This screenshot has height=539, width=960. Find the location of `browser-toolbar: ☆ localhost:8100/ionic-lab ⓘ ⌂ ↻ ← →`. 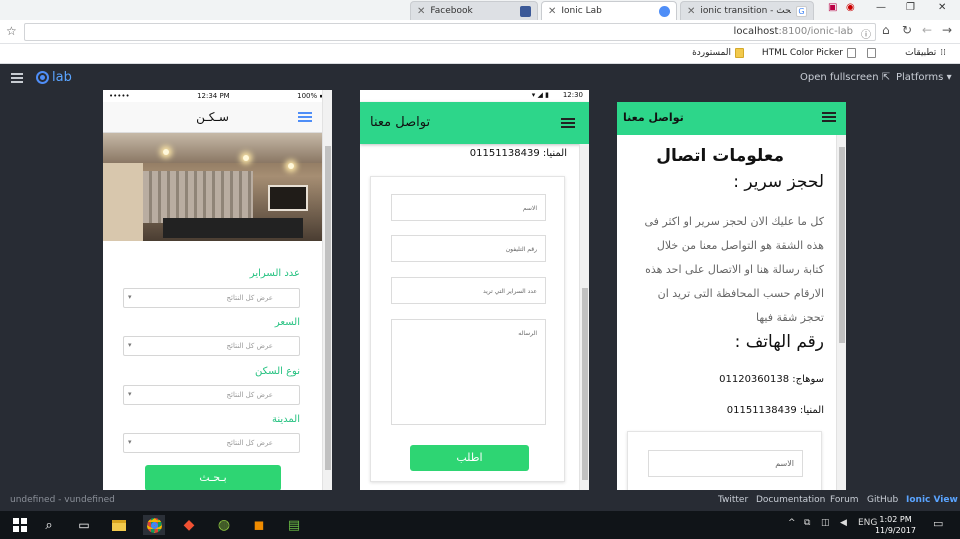

browser-toolbar: ☆ localhost:8100/ionic-lab ⓘ ⌂ ↻ ← → is located at coordinates (480, 32).